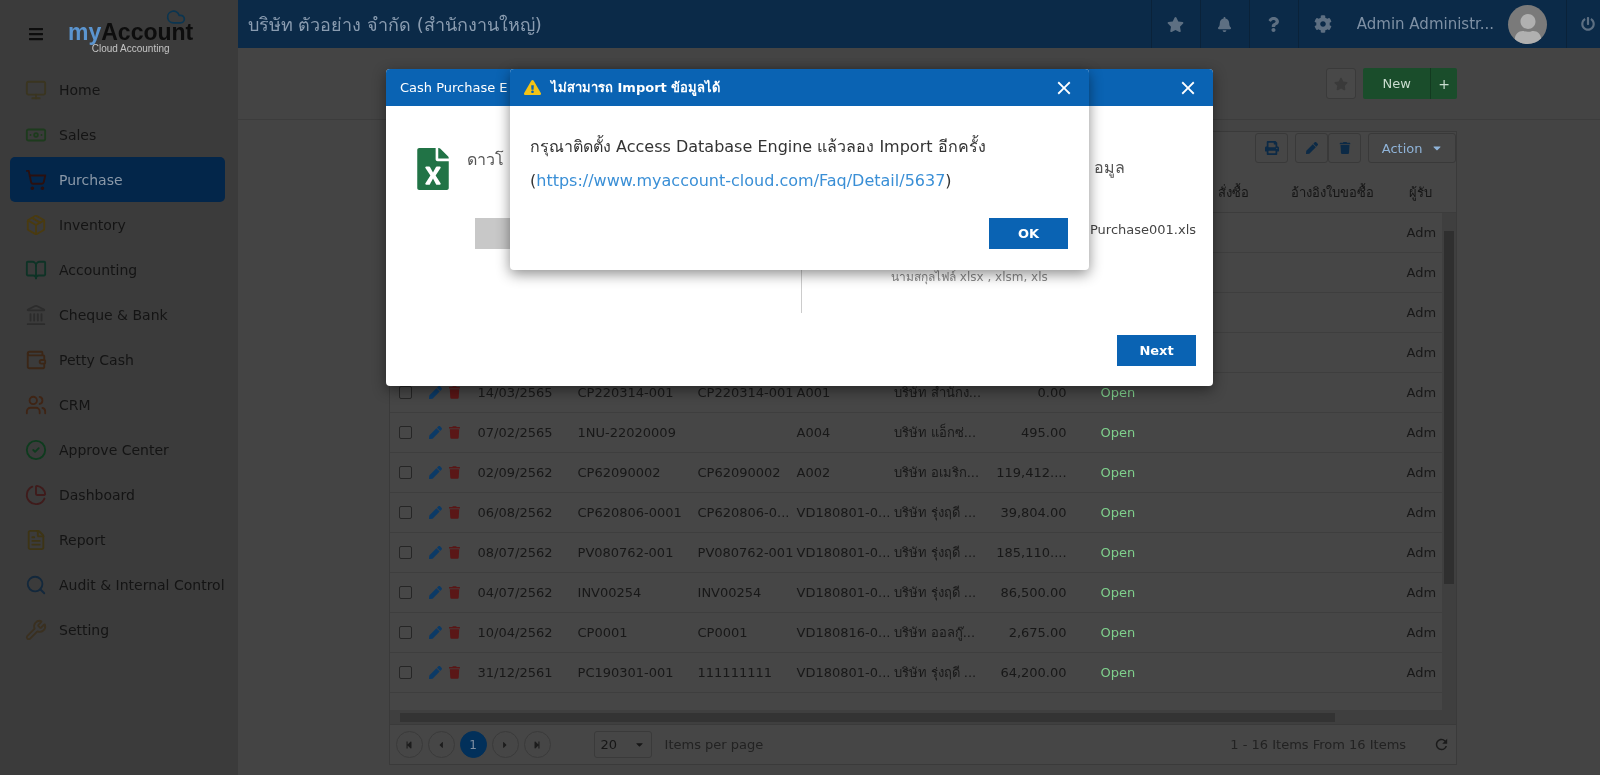 This screenshot has height=775, width=1600. I want to click on edit-button, so click(1312, 148).